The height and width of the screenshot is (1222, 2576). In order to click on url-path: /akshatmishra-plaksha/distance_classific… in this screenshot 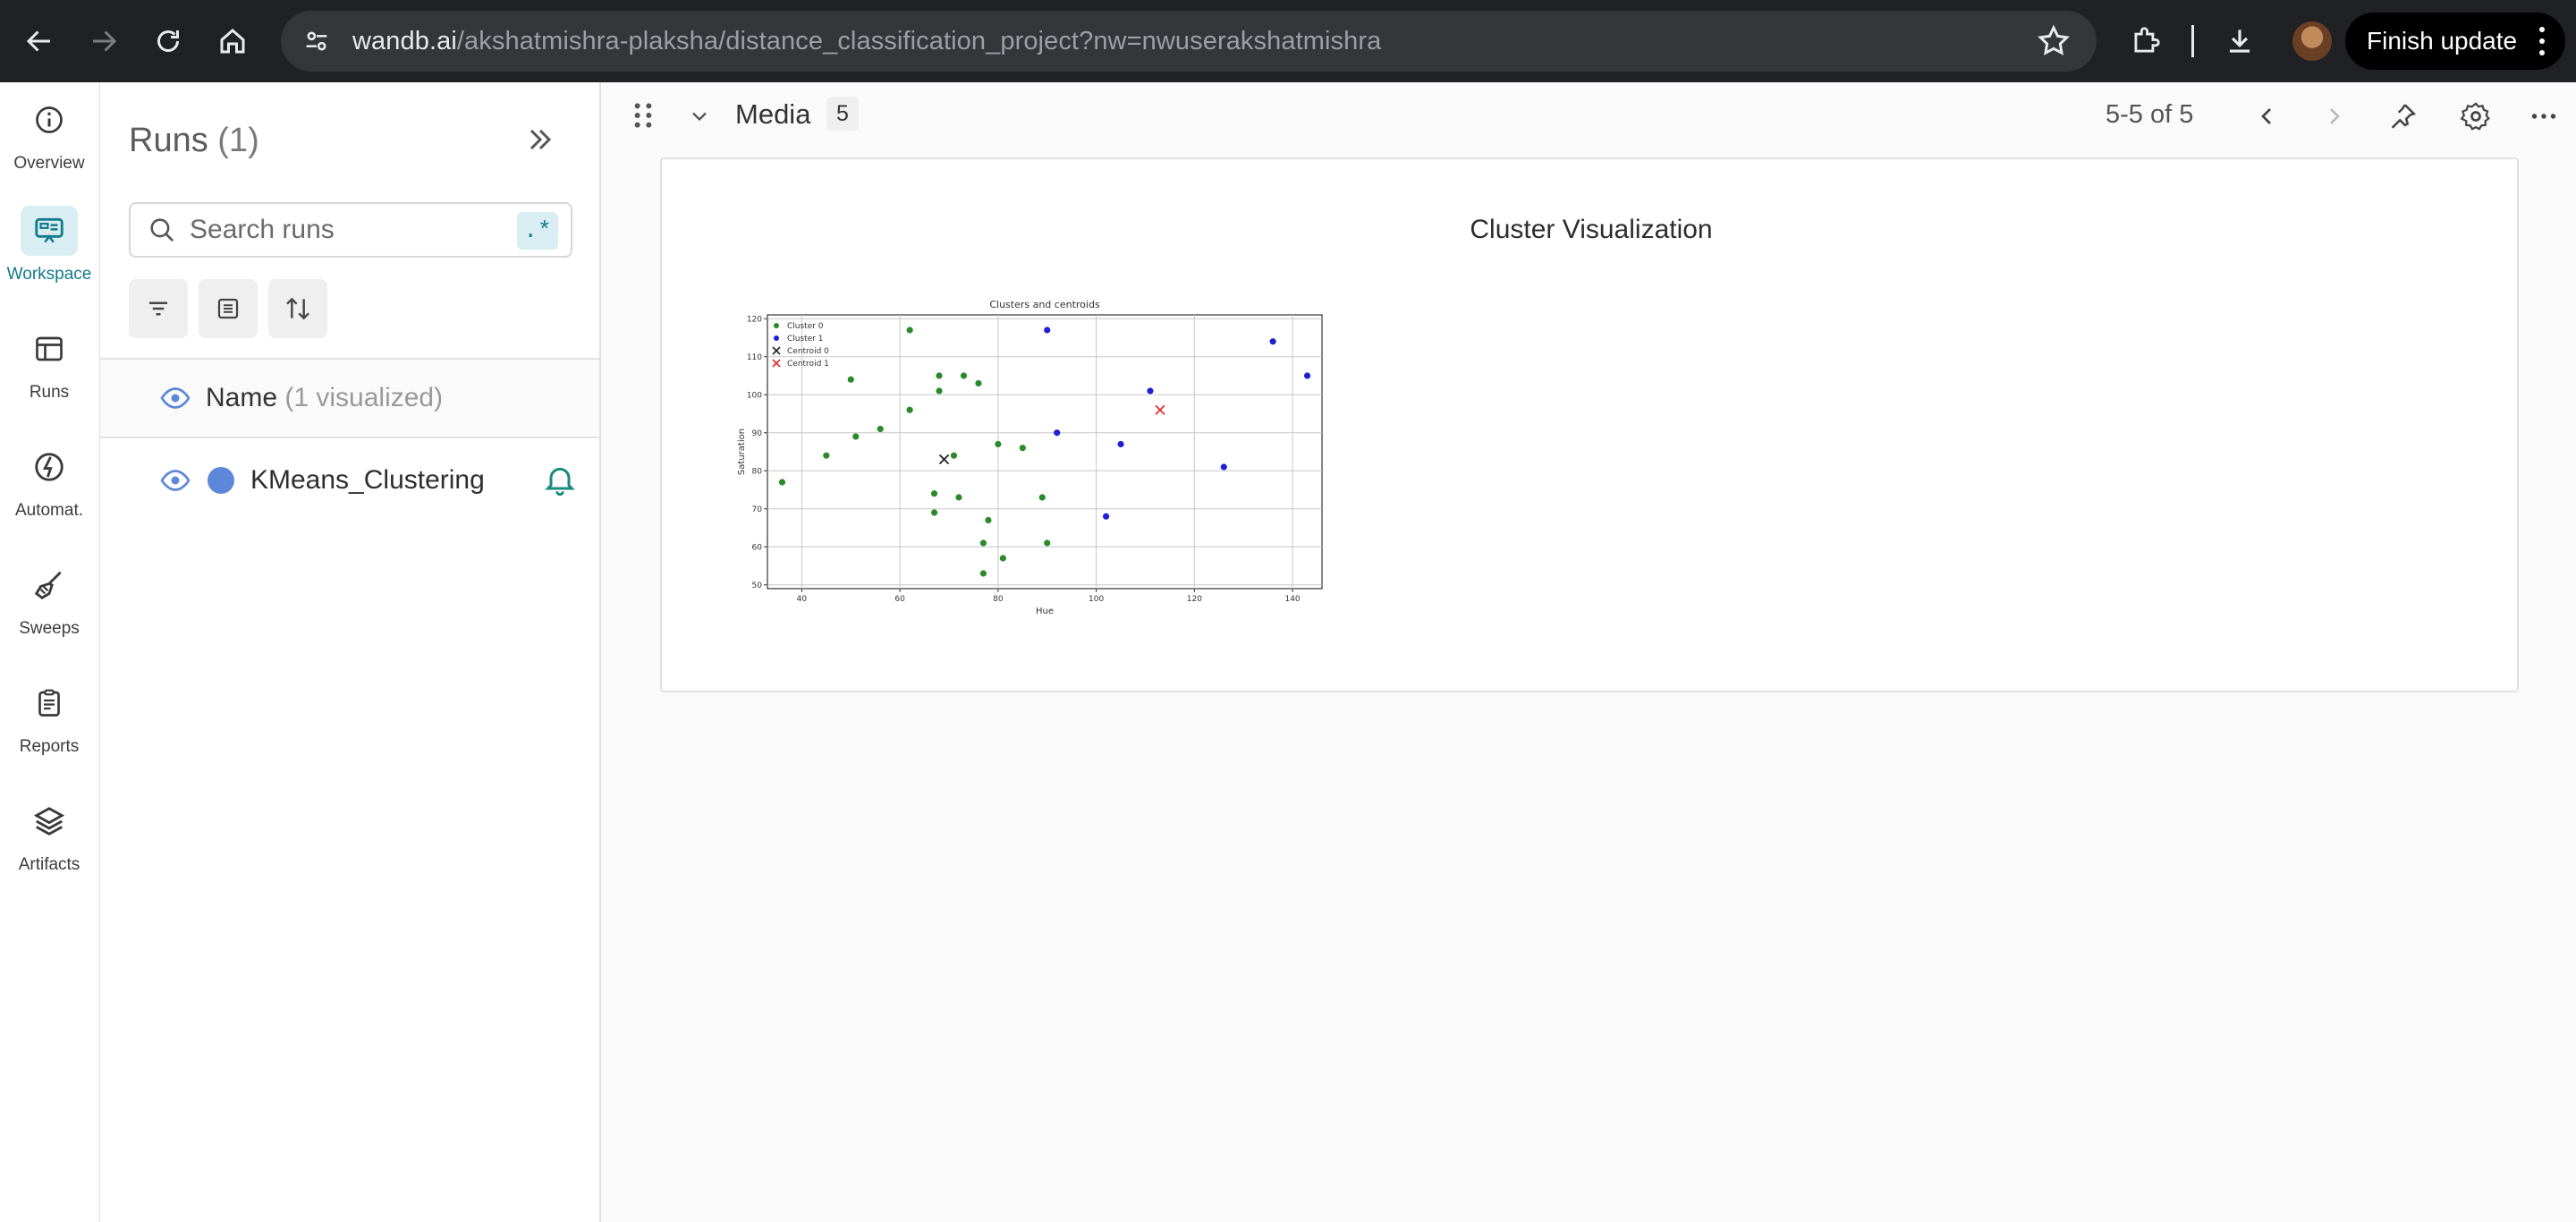, I will do `click(919, 40)`.